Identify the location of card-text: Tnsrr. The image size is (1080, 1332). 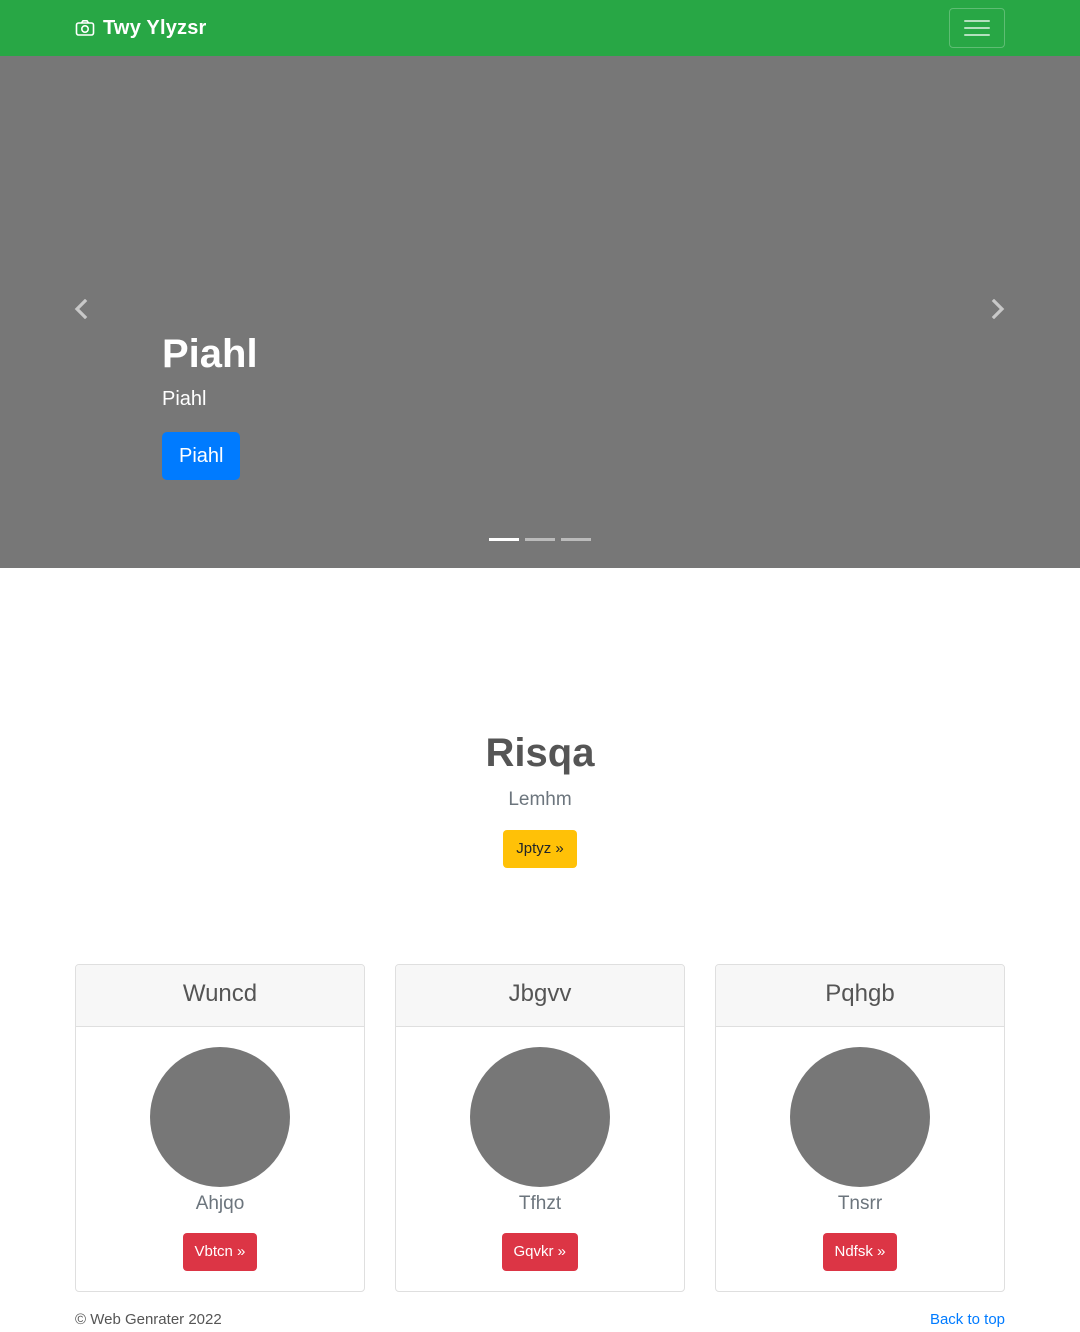
(860, 1203).